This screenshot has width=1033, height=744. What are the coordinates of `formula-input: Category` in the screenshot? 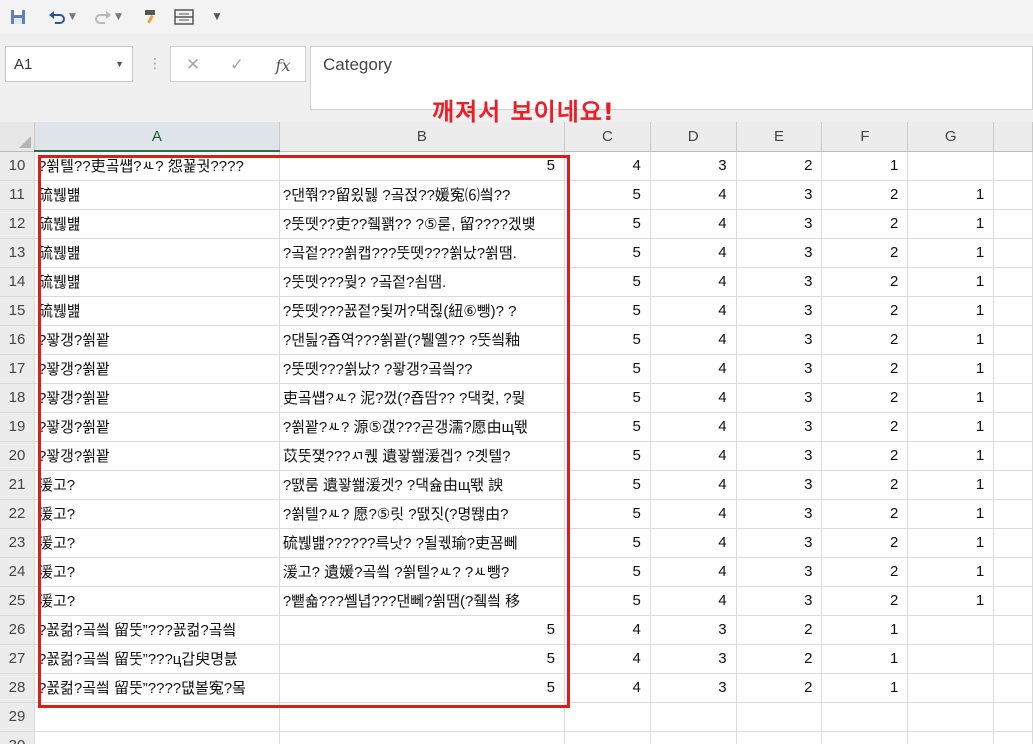 It's located at (671, 78).